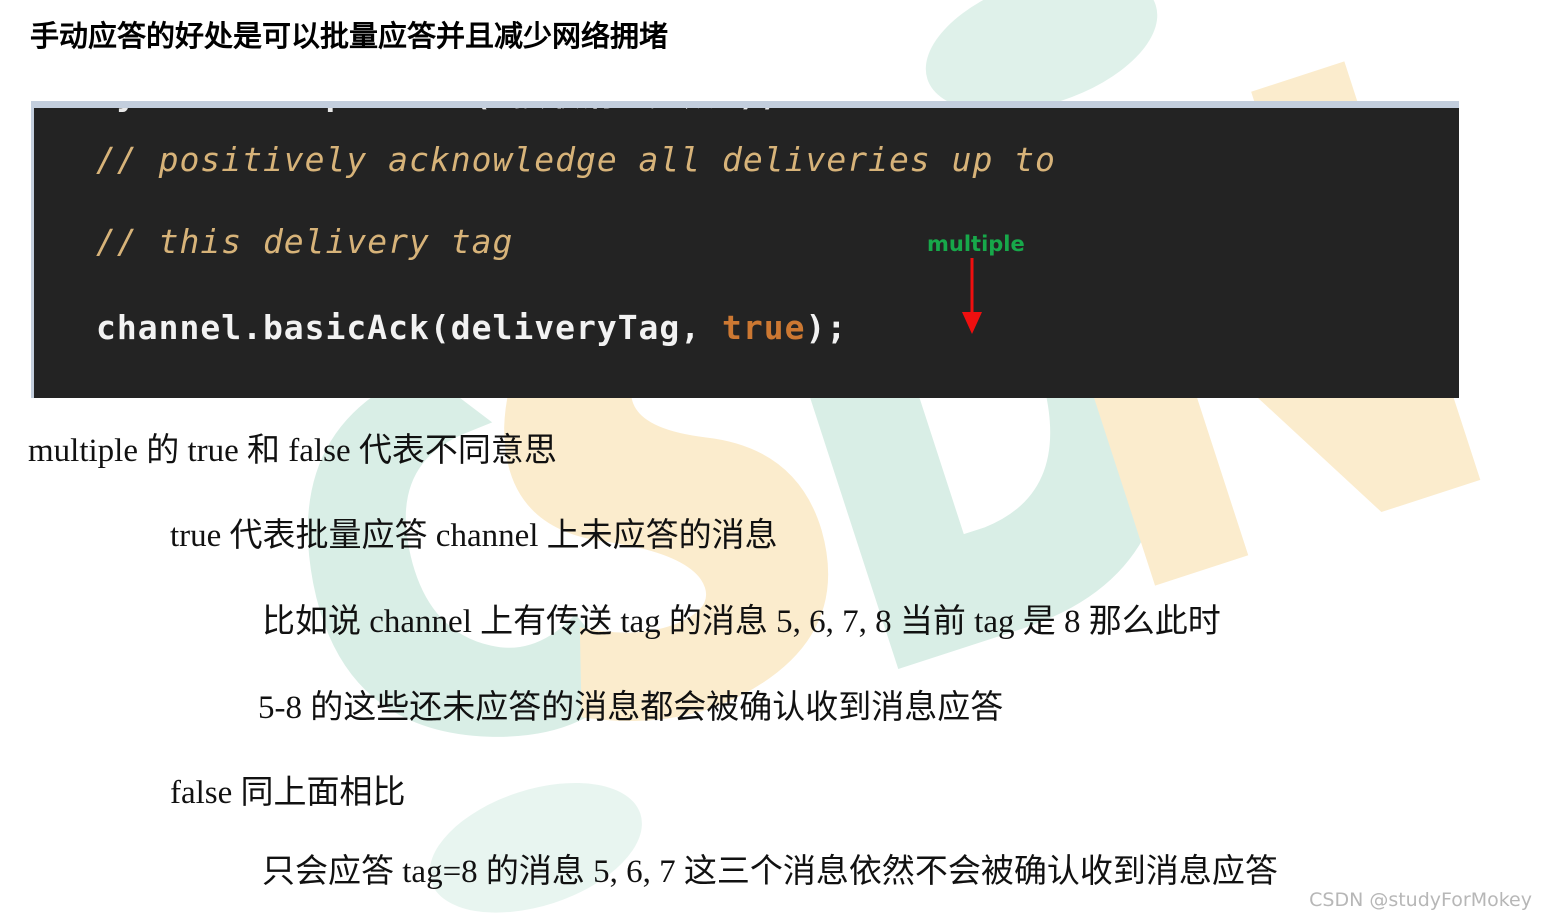 The width and height of the screenshot is (1544, 917). Describe the element at coordinates (631, 708) in the screenshot. I see `body-line-3: 5-8 的这些还未应答的消息都会被确认收到消息应答` at that location.